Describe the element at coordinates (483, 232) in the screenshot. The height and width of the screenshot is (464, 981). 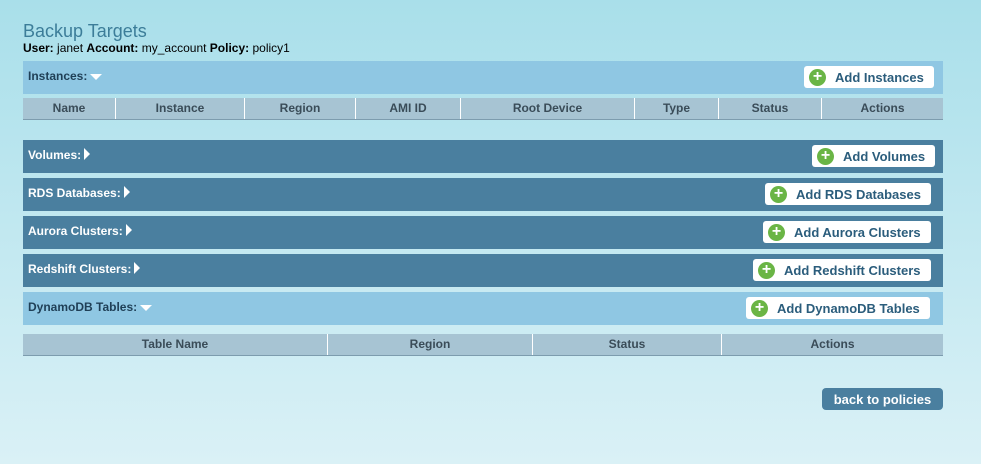
I see `aurora-section-header: Aurora Clusters: + Add Aurora Clusters` at that location.